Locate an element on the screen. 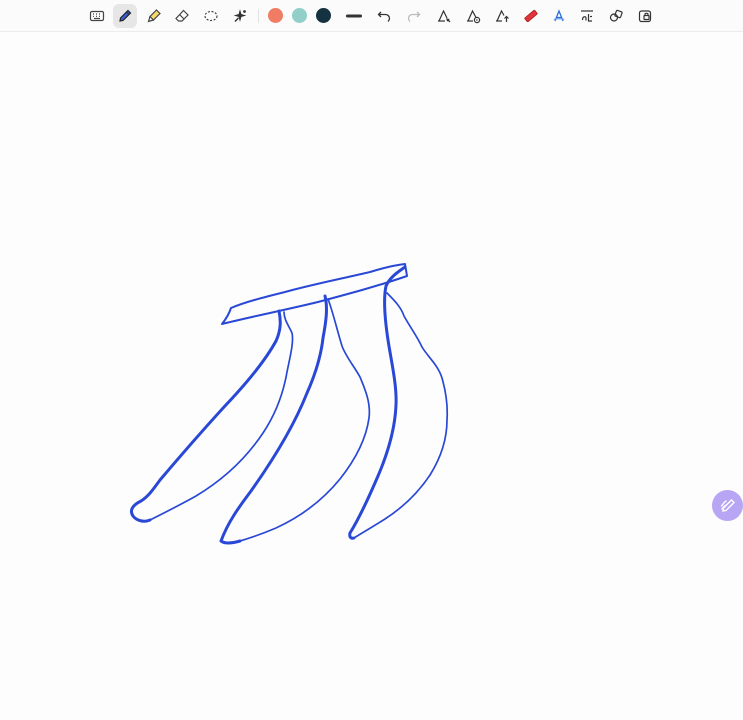 This screenshot has width=743, height=720. lock-icon is located at coordinates (645, 16).